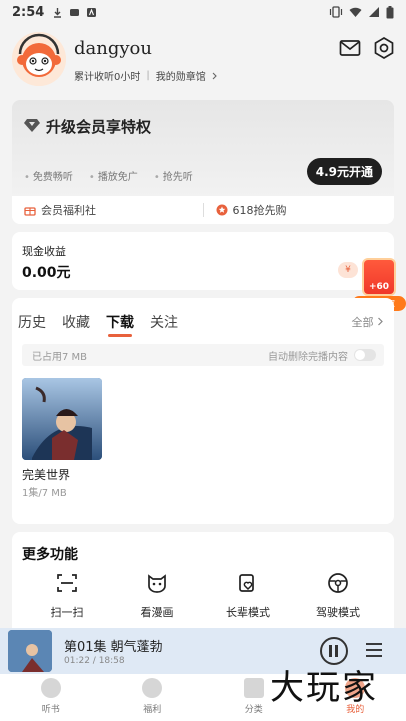 Image resolution: width=406 pixels, height=721 pixels. I want to click on auto-delete-toggle, so click(365, 355).